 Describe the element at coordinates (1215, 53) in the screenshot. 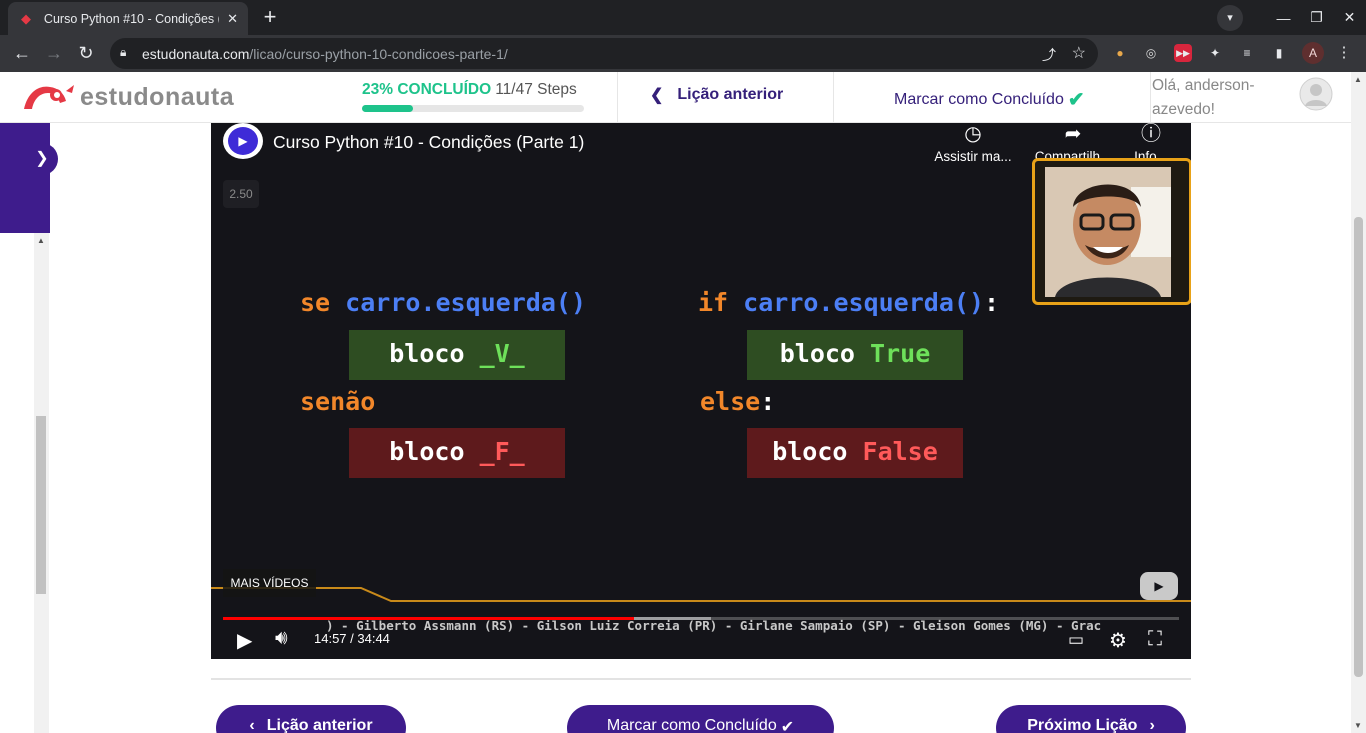

I see `extensions-icon: ✦` at that location.